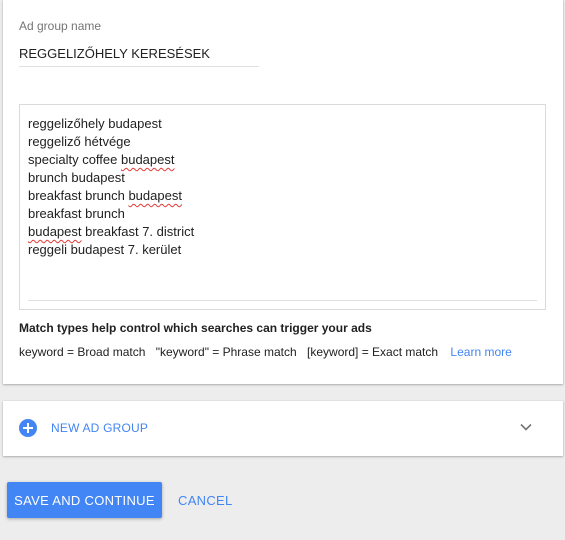  Describe the element at coordinates (373, 352) in the screenshot. I see `exact-match-text: [keyword] = Exact match` at that location.